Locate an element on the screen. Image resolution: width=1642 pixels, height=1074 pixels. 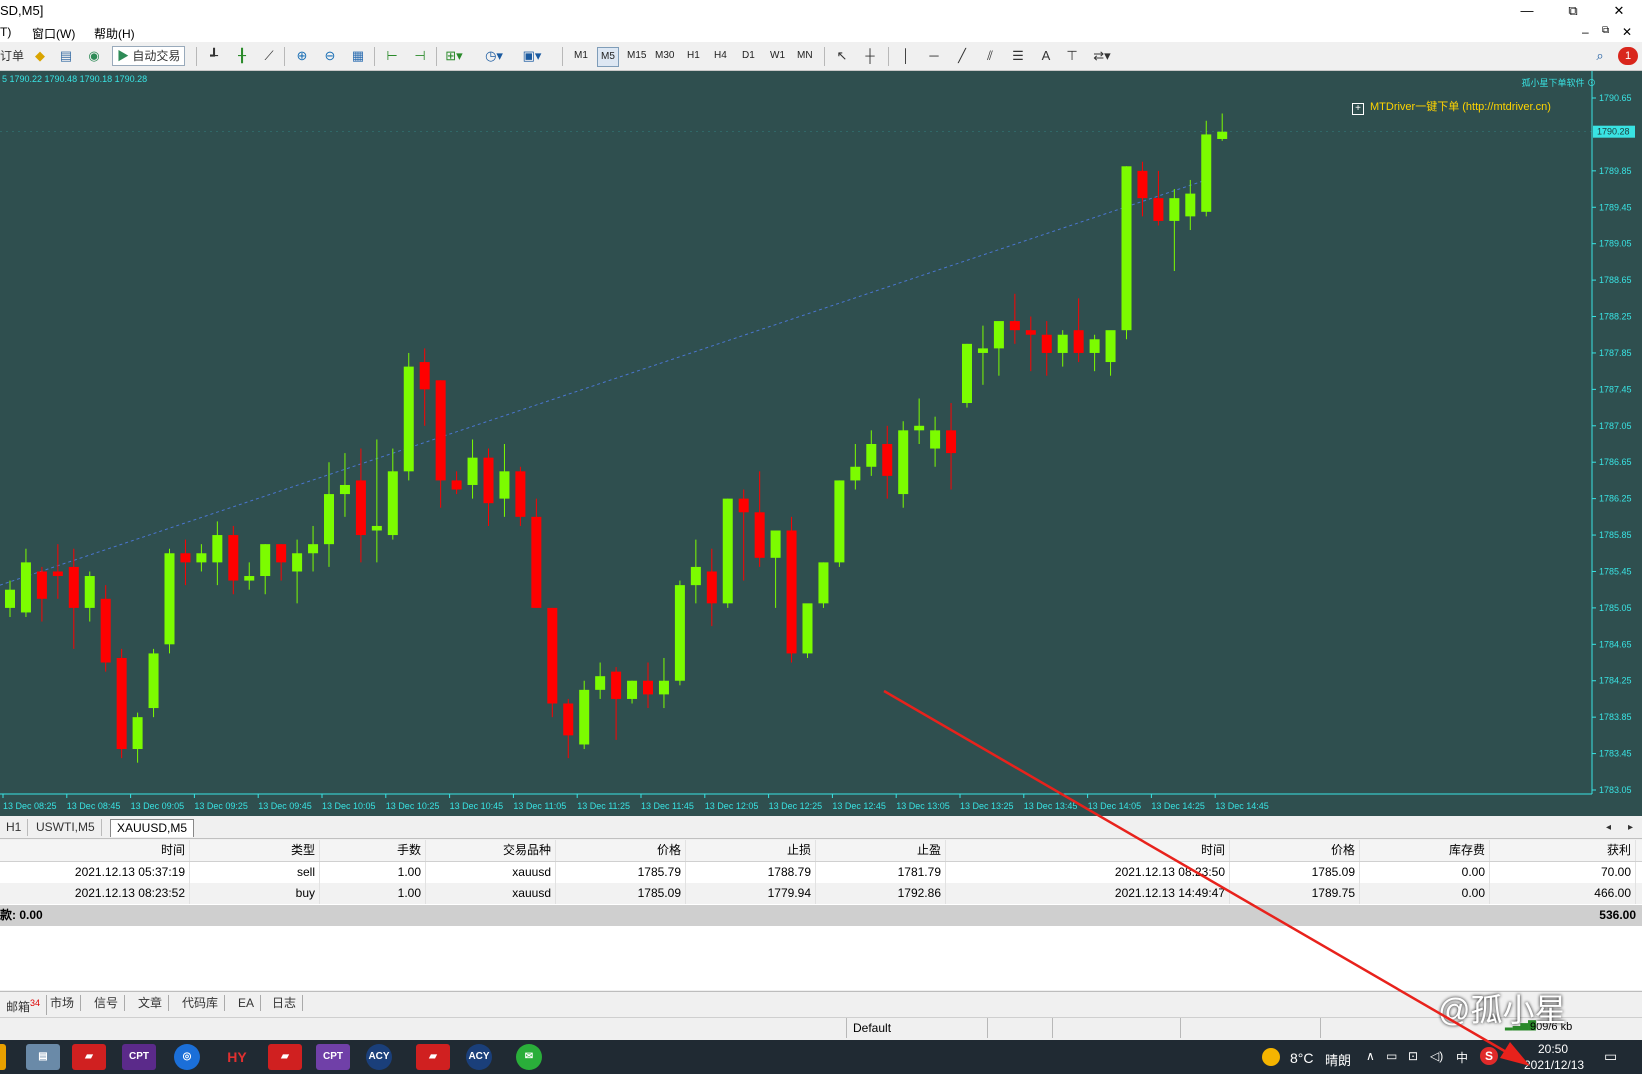
tray-sogou-icon: S is located at coordinates (1489, 1056).